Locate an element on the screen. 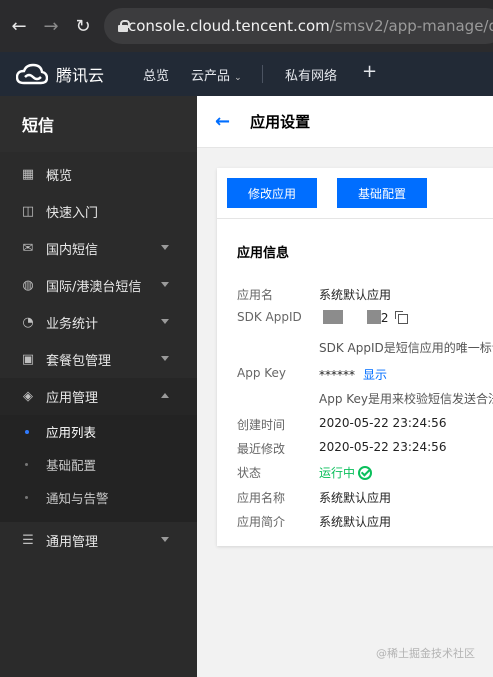  sdk-appid-value: 2 is located at coordinates (366, 317).